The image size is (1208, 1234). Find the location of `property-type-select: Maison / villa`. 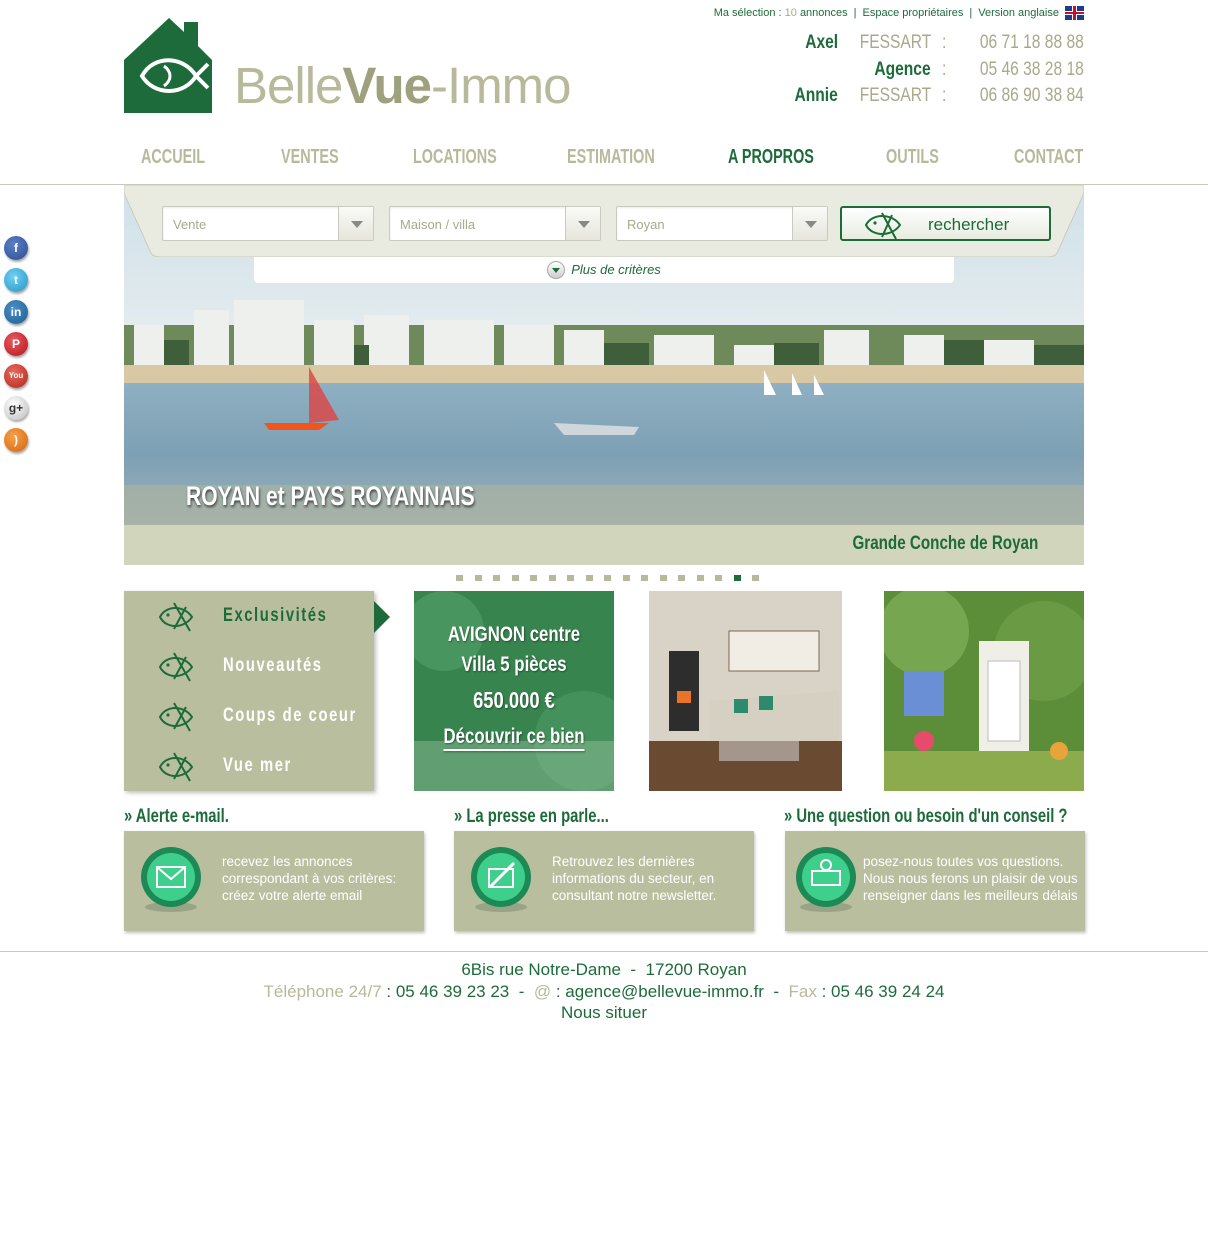

property-type-select: Maison / villa is located at coordinates (495, 223).